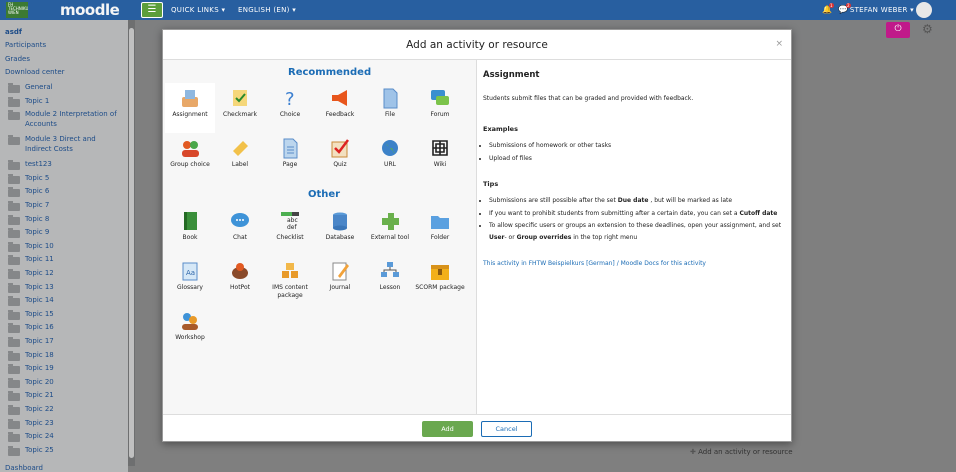 Image resolution: width=956 pixels, height=472 pixels. I want to click on sidebar-item-section: Topic 25, so click(39, 450).